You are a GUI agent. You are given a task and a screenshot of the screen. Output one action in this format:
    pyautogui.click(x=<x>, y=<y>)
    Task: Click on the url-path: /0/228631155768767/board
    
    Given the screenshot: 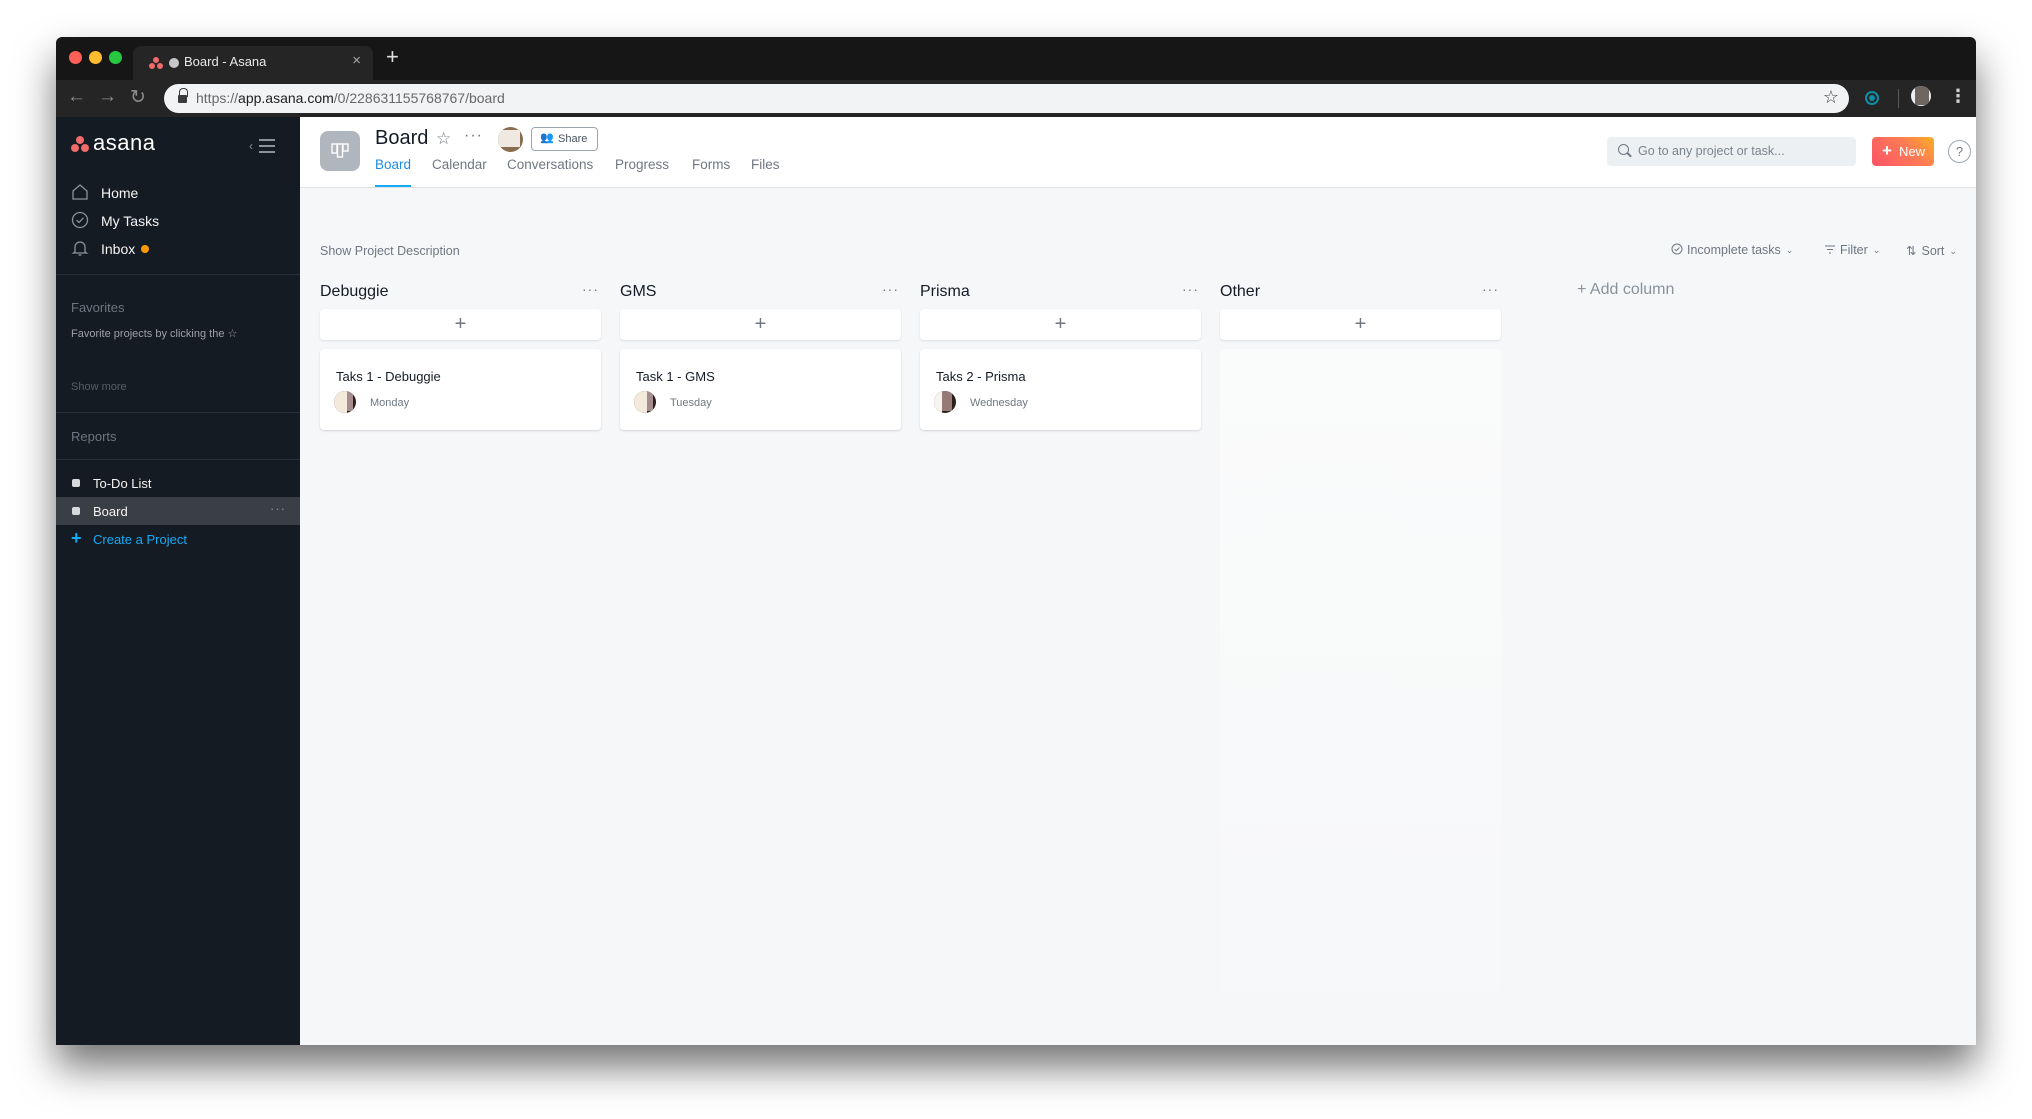 What is the action you would take?
    pyautogui.click(x=419, y=98)
    